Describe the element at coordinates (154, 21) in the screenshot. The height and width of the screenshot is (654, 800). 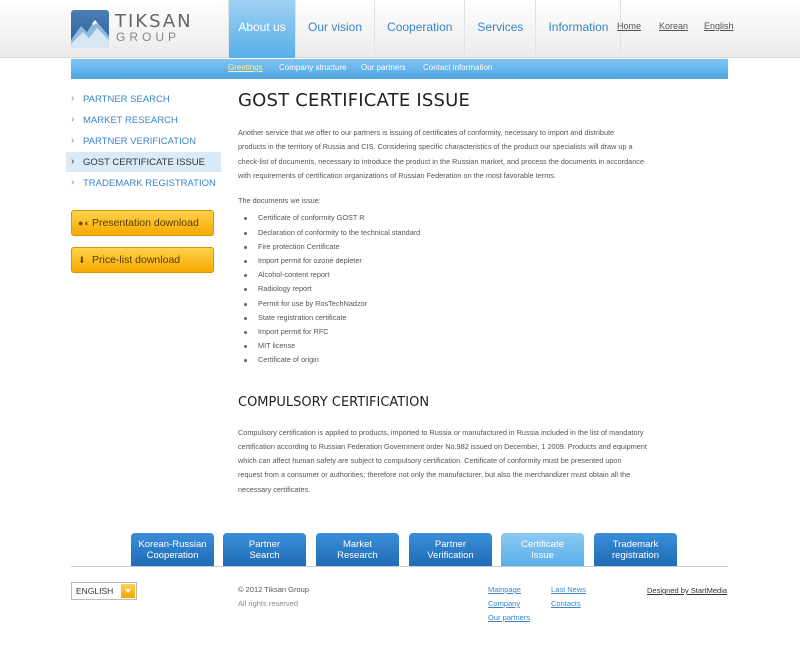
I see `logo-name: TIKSAN` at that location.